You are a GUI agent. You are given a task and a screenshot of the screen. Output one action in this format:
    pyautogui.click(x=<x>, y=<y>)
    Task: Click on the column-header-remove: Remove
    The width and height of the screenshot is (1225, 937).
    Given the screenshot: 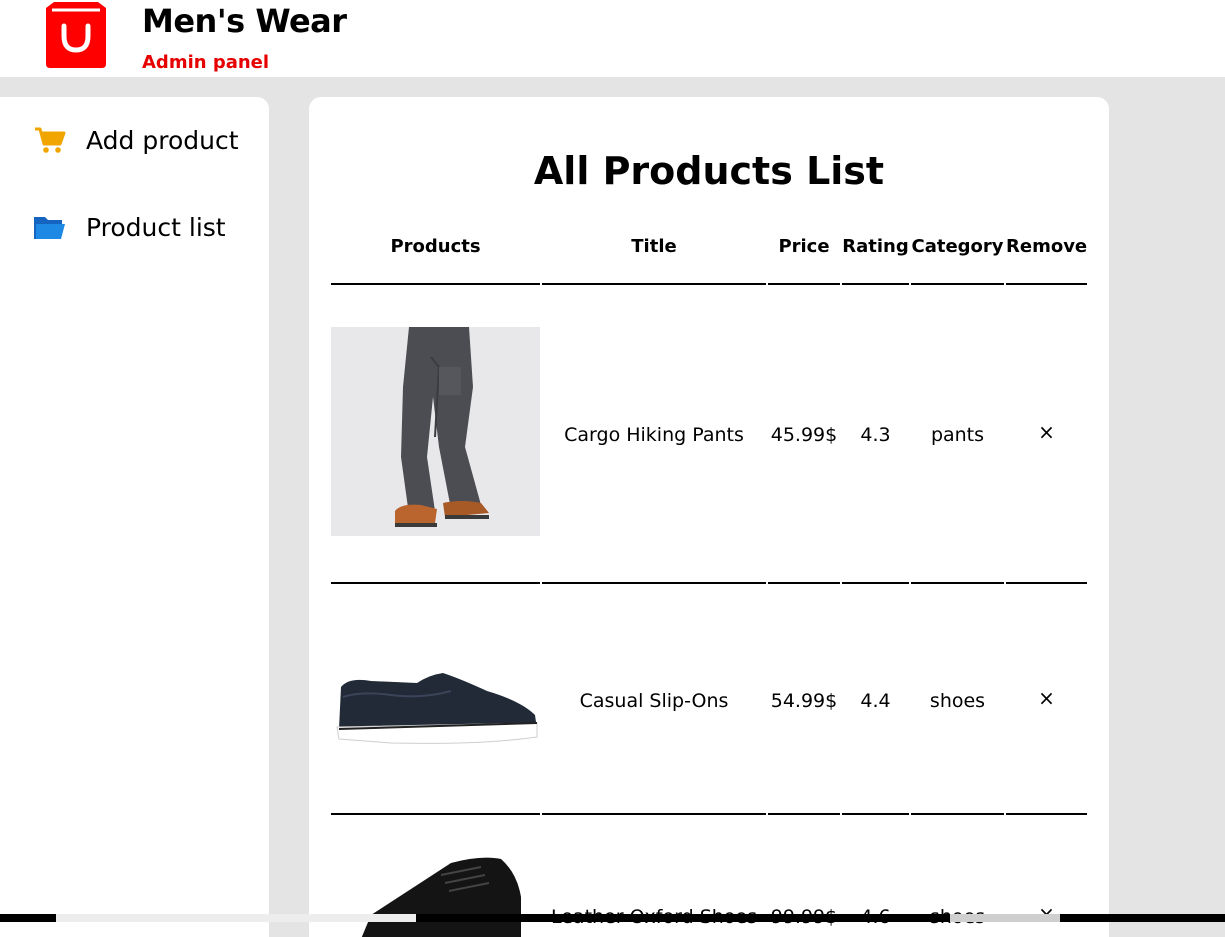 What is the action you would take?
    pyautogui.click(x=1047, y=246)
    